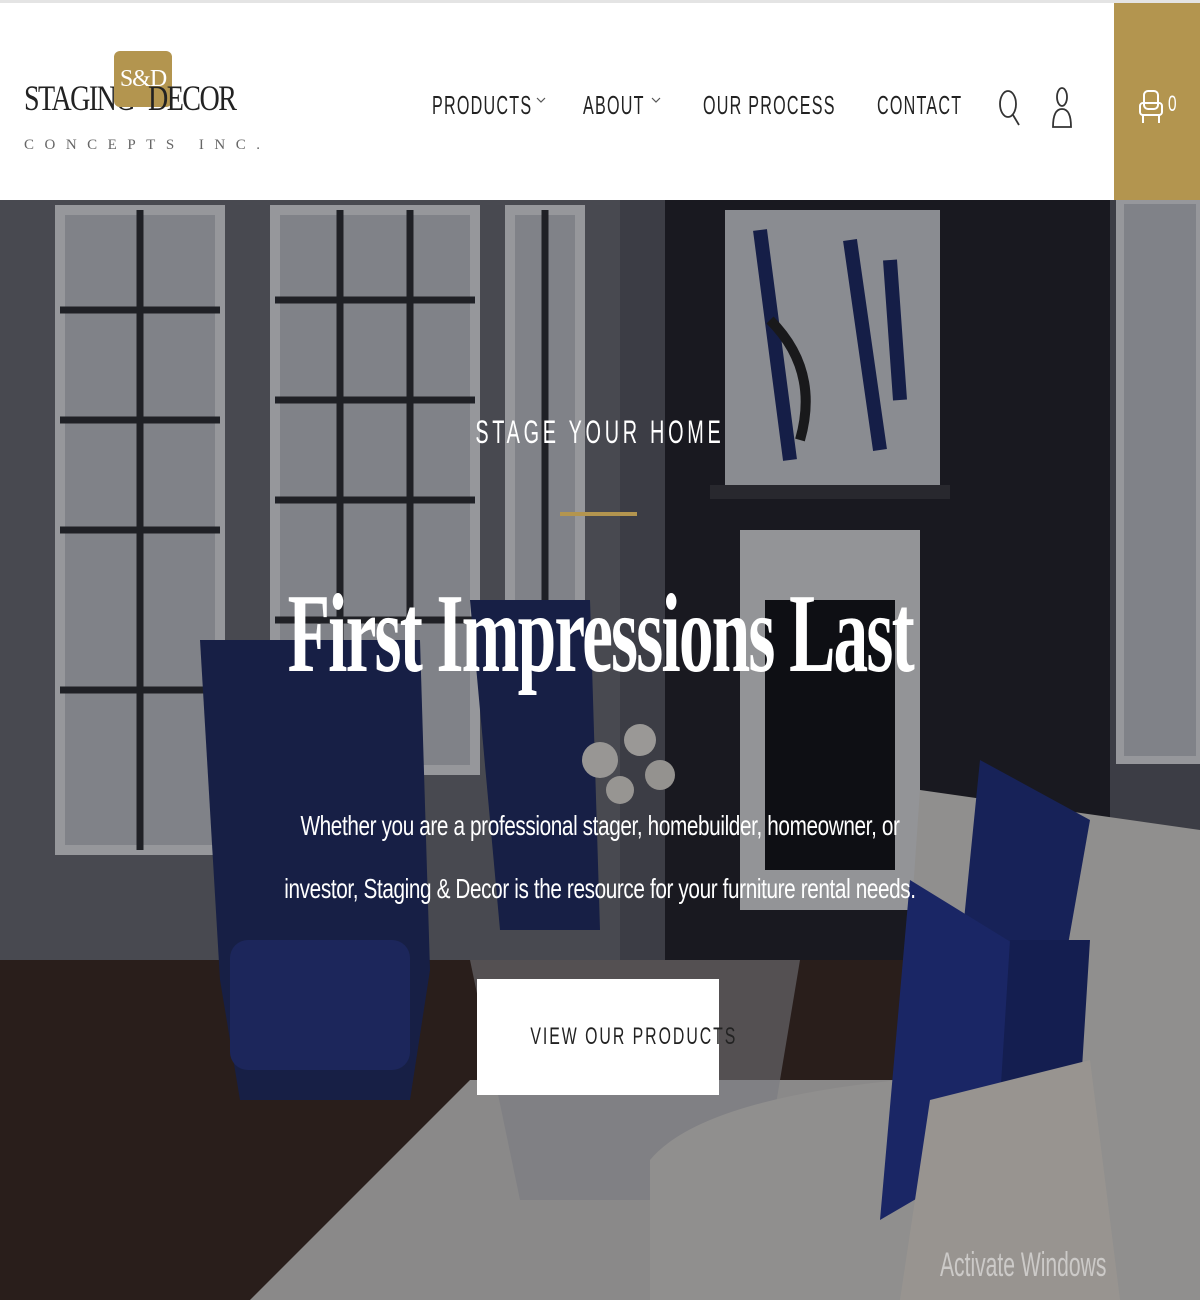 The width and height of the screenshot is (1200, 1300). What do you see at coordinates (1151, 106) in the screenshot?
I see `armchair-cart-icon` at bounding box center [1151, 106].